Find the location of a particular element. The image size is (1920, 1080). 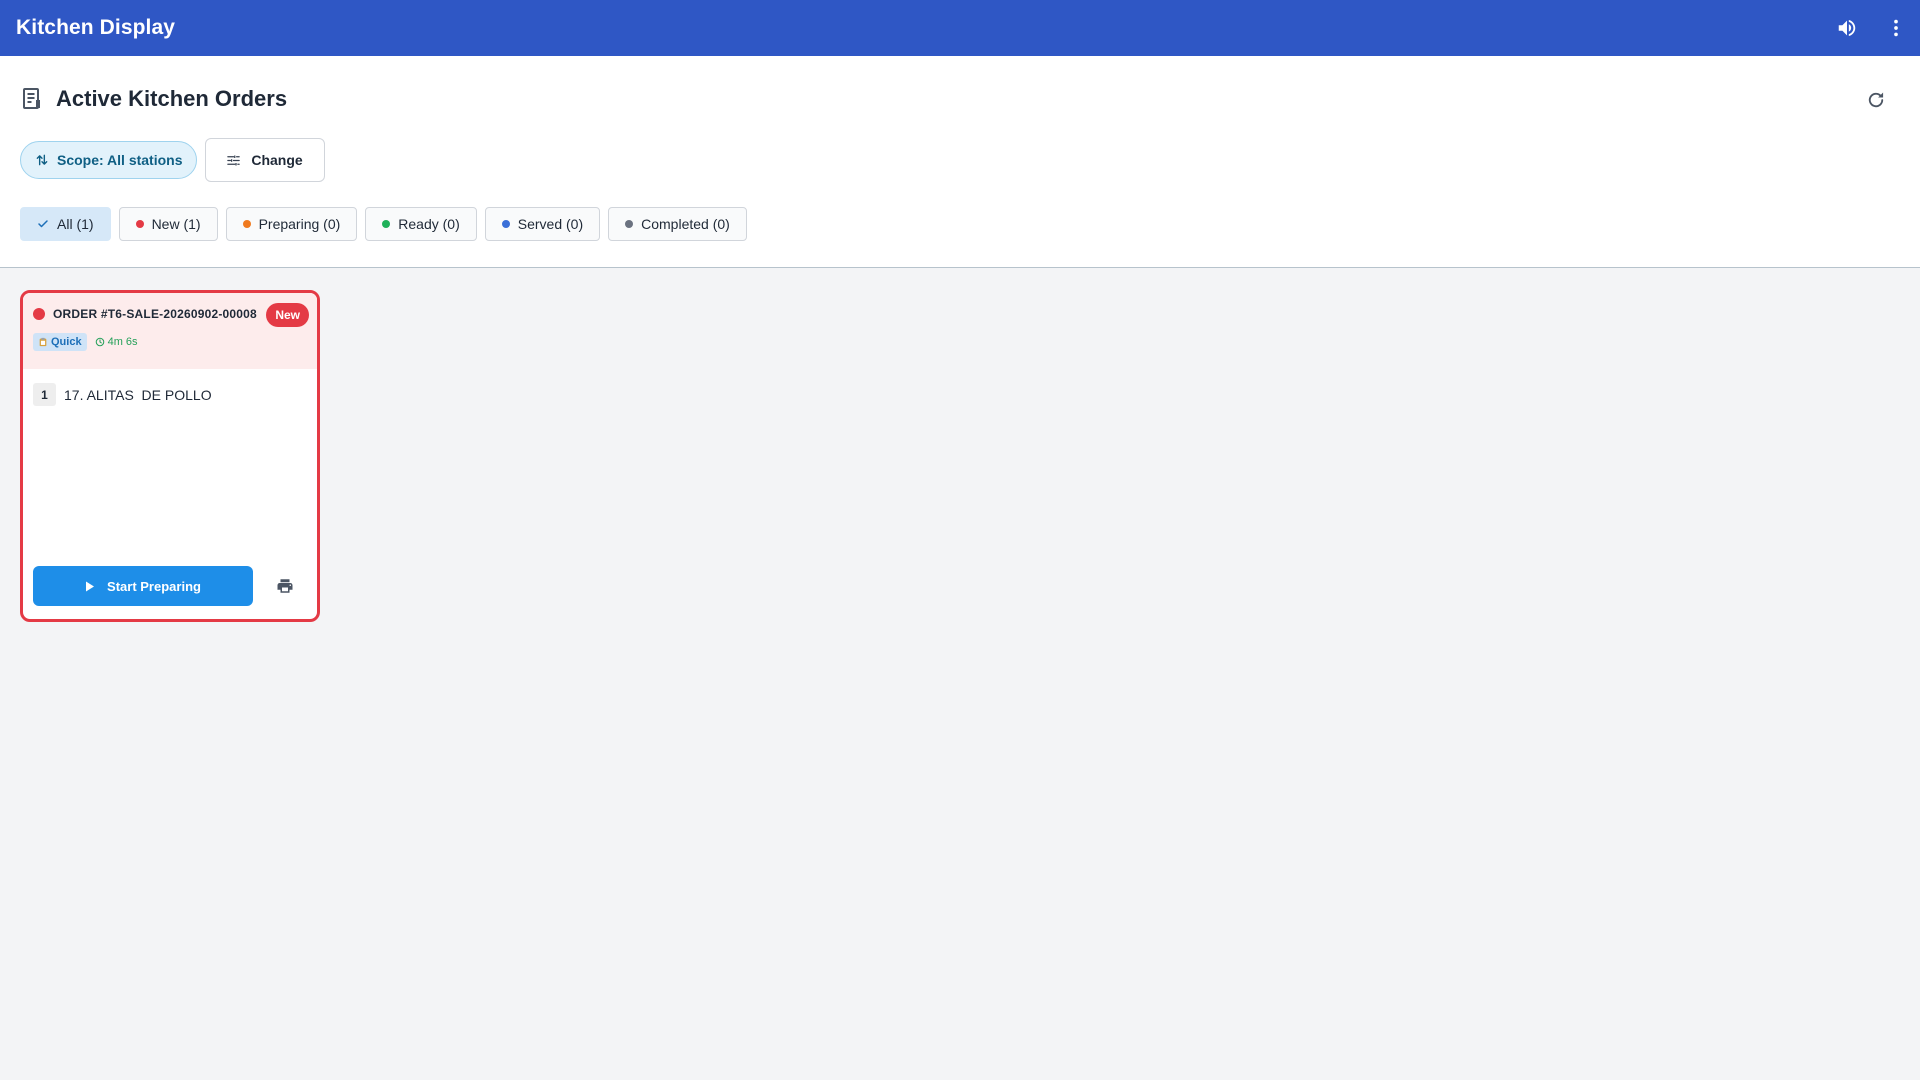

app-bar: Kitchen Display is located at coordinates (960, 28).